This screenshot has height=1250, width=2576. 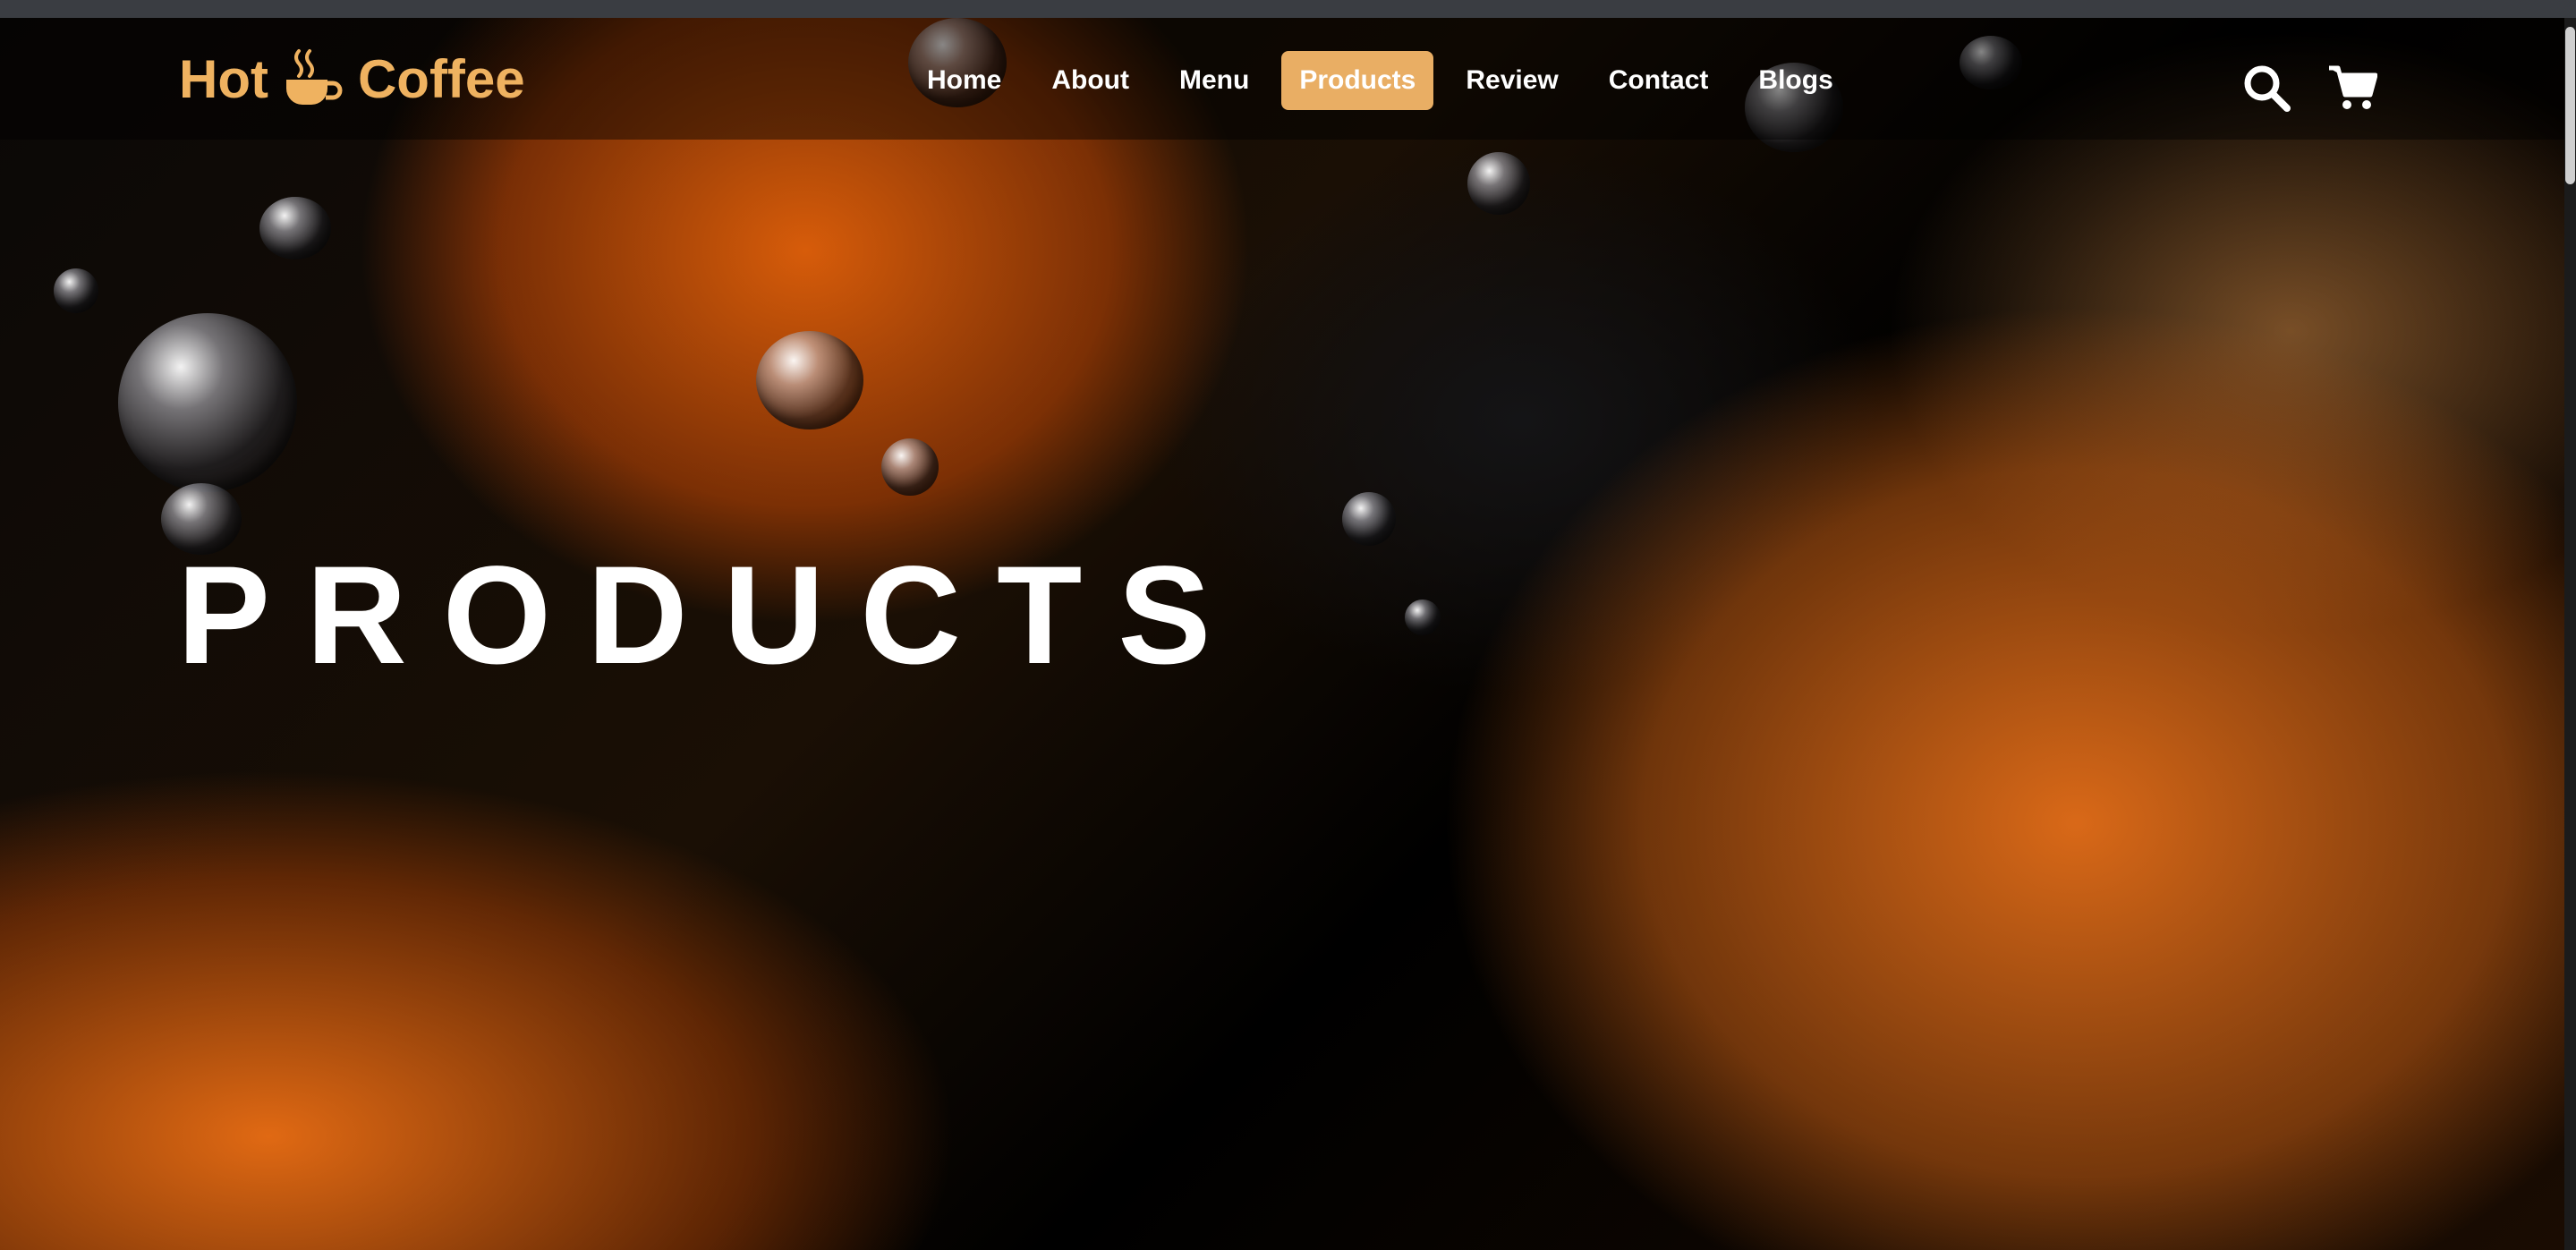 I want to click on nav-home: Home, so click(x=964, y=80).